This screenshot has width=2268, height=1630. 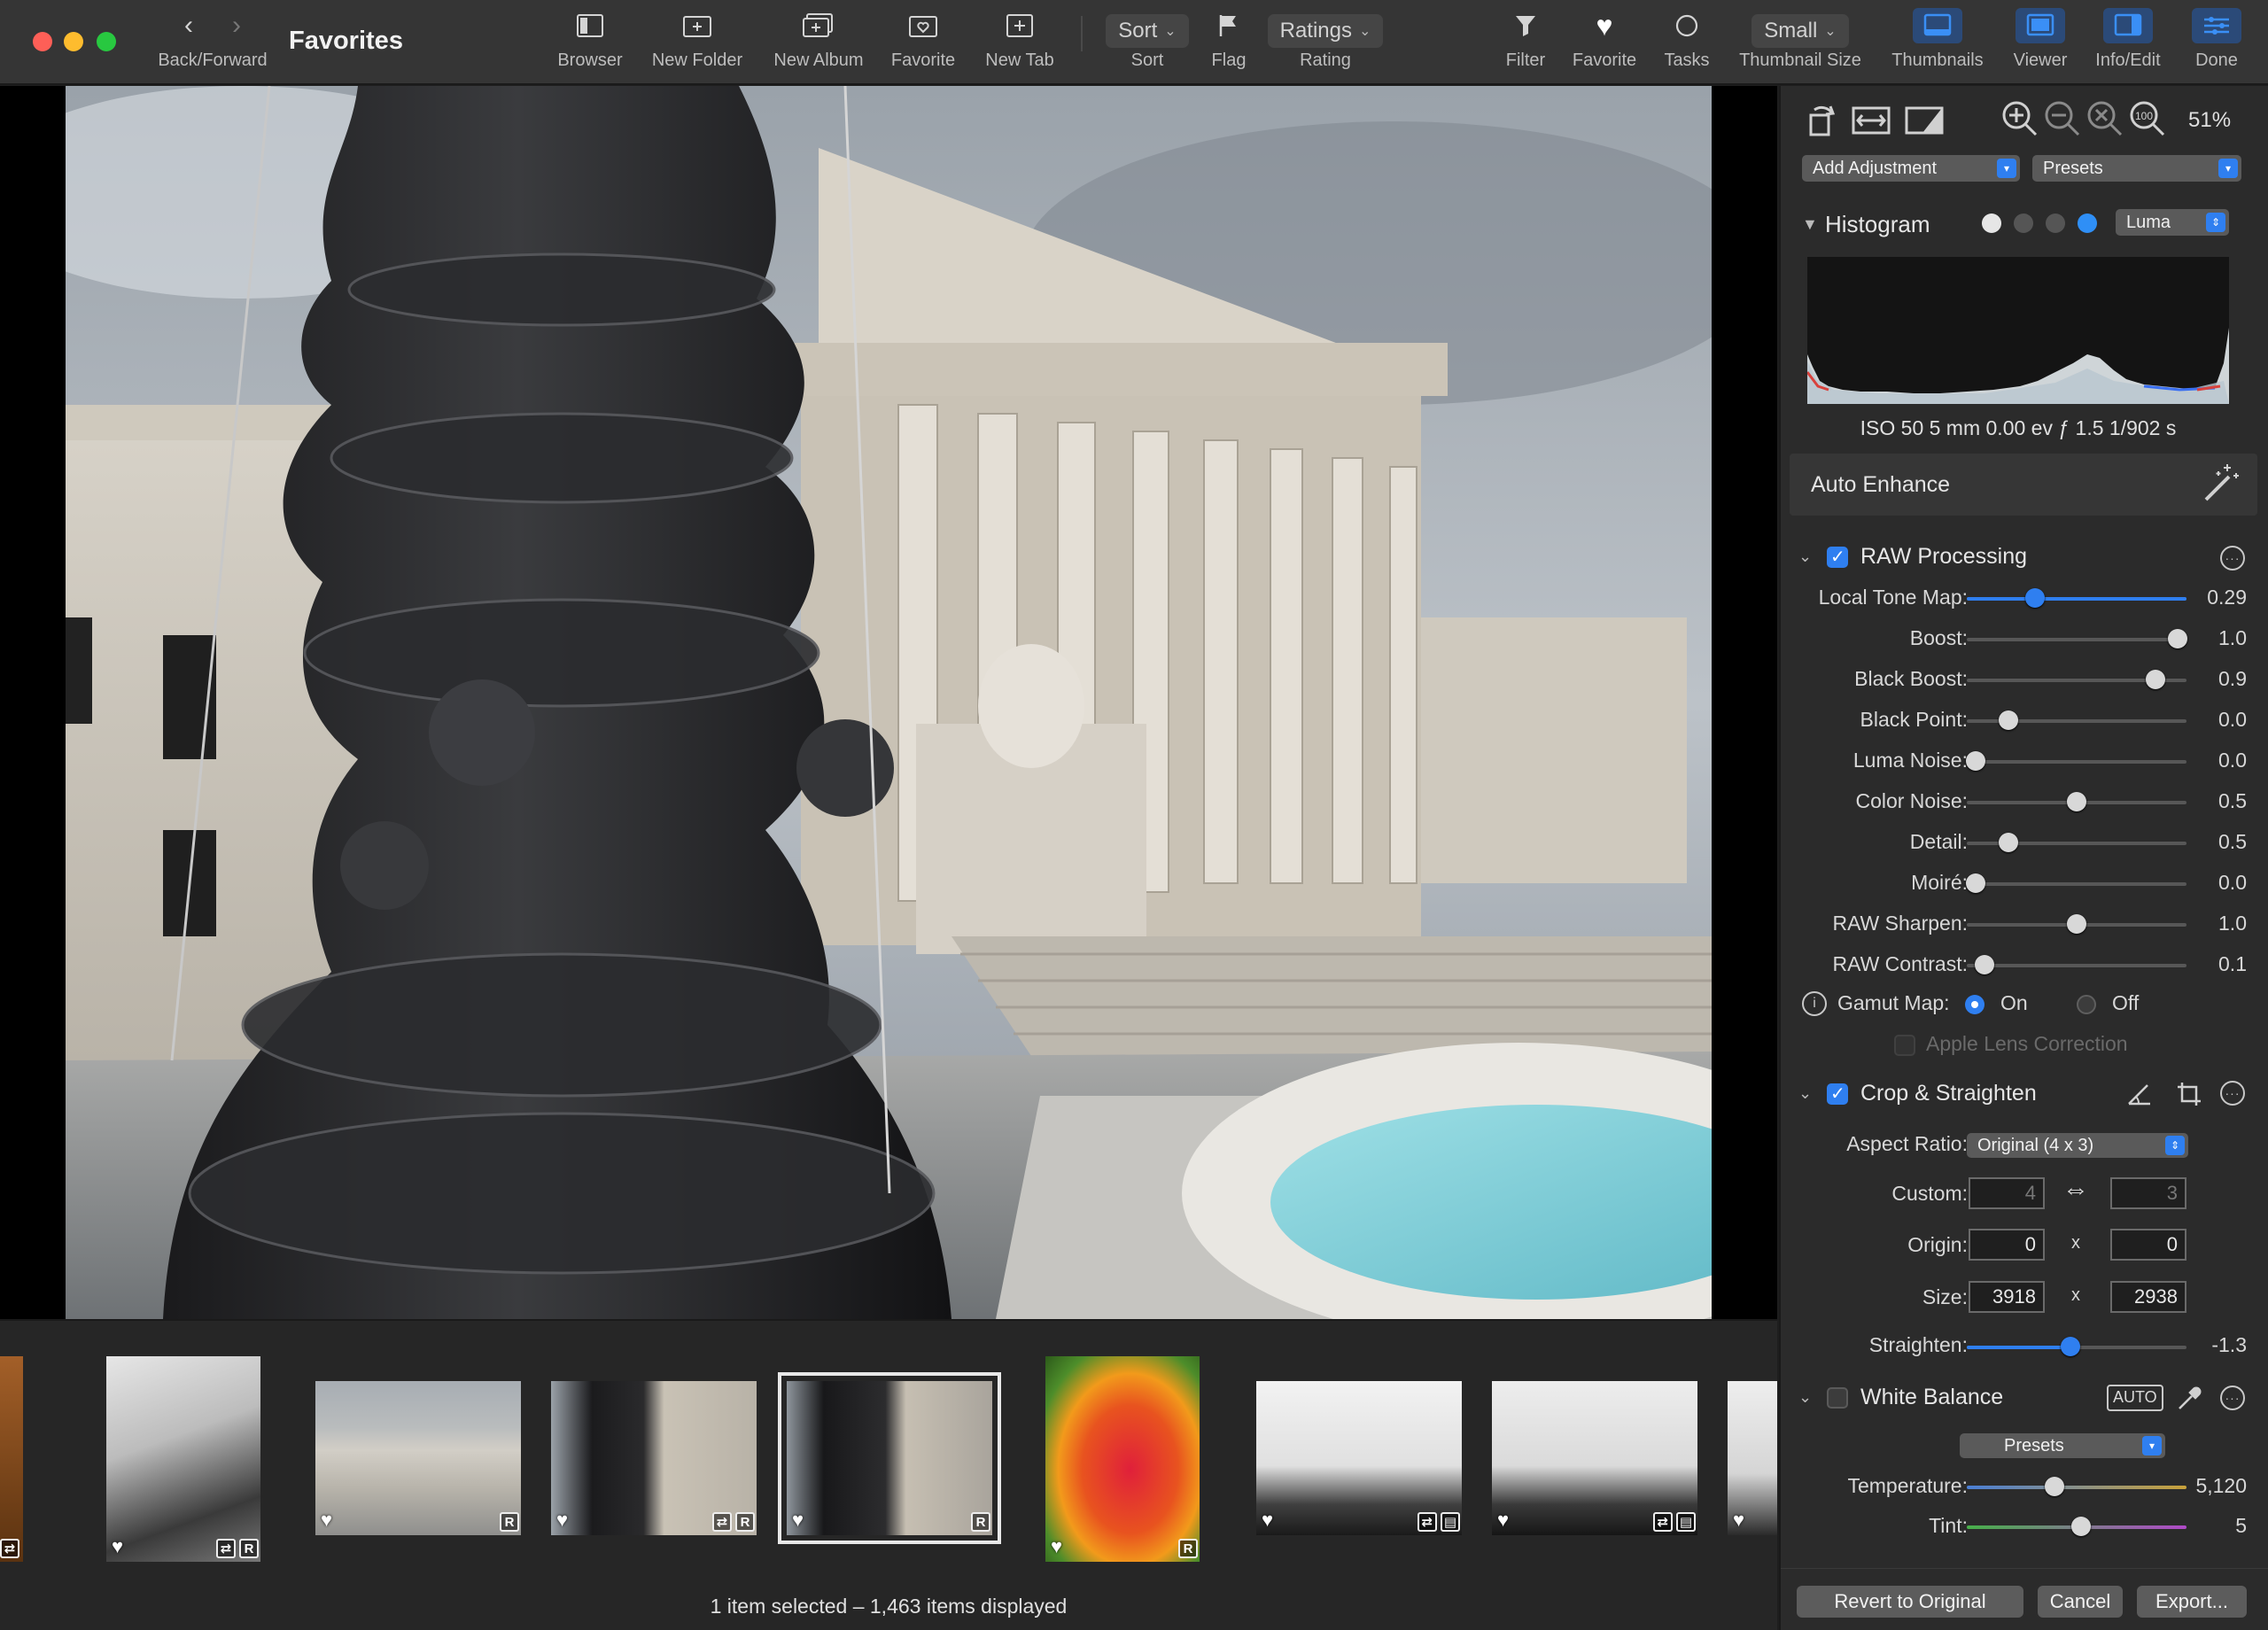 What do you see at coordinates (2135, 1398) in the screenshot?
I see `auto-white-balance-button: AUTO` at bounding box center [2135, 1398].